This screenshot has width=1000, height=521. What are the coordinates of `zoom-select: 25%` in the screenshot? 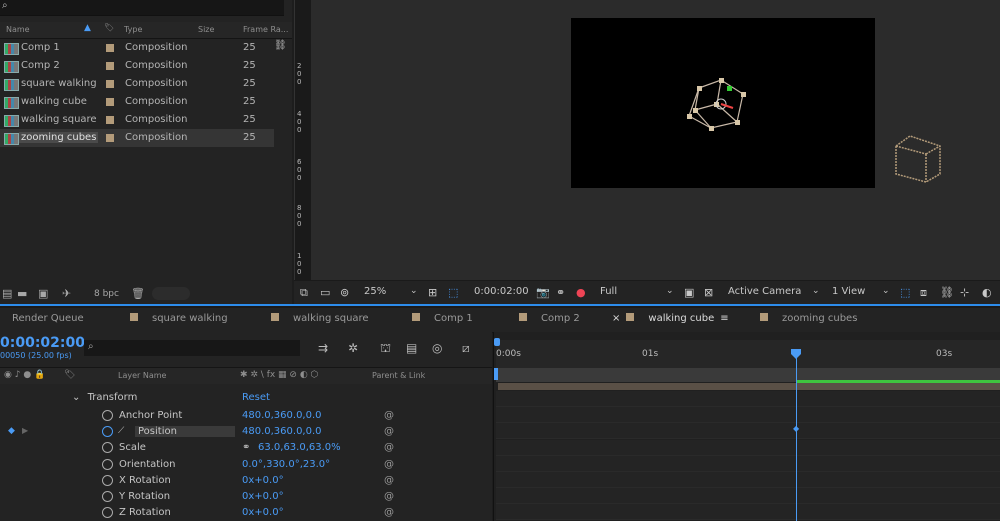 It's located at (375, 291).